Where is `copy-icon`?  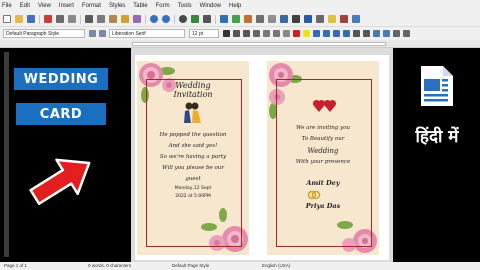 copy-icon is located at coordinates (101, 19).